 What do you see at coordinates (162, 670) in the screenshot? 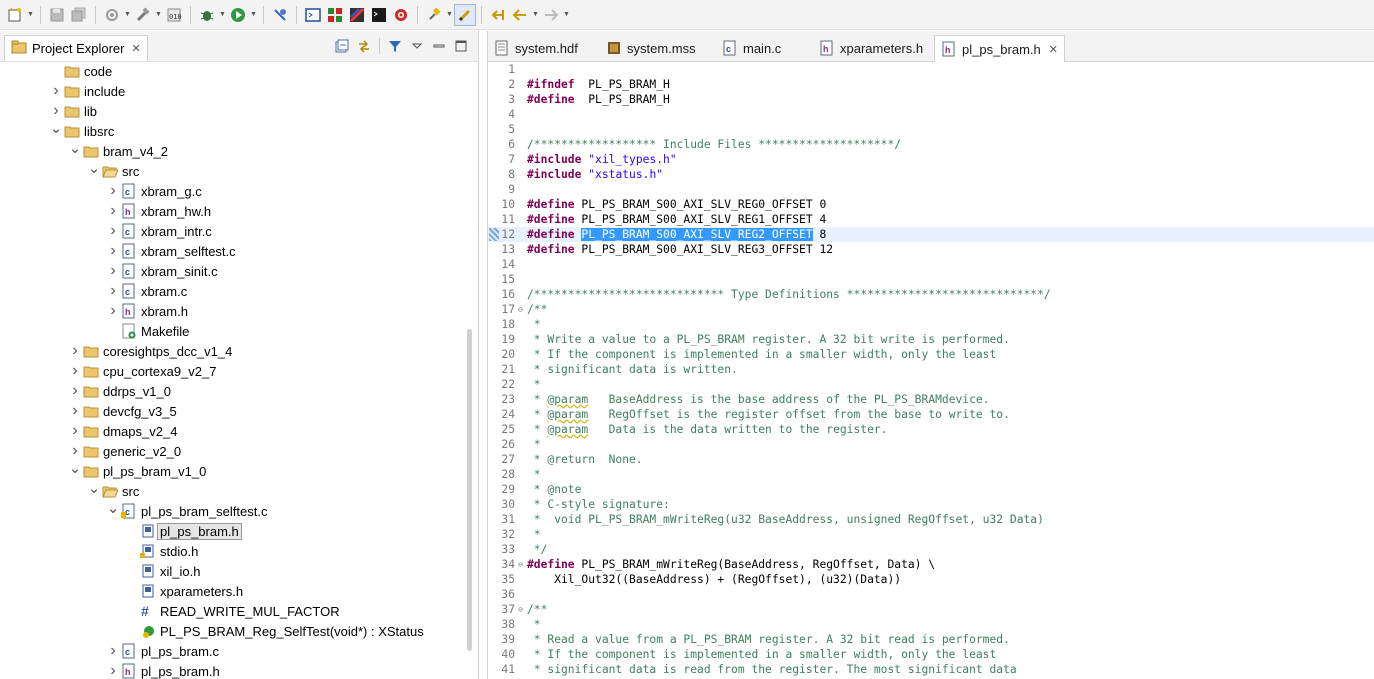
I see `tree-item: › h pl_ps_bram.h` at bounding box center [162, 670].